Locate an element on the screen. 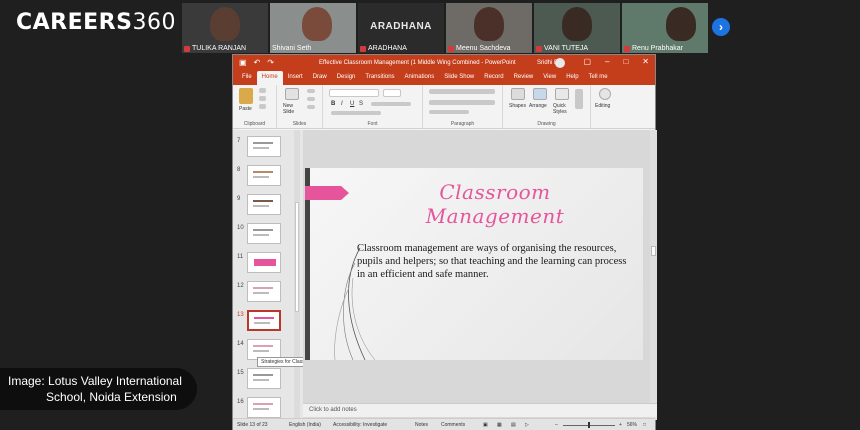 This screenshot has height=430, width=860. slide-scrollbar is located at coordinates (653, 275).